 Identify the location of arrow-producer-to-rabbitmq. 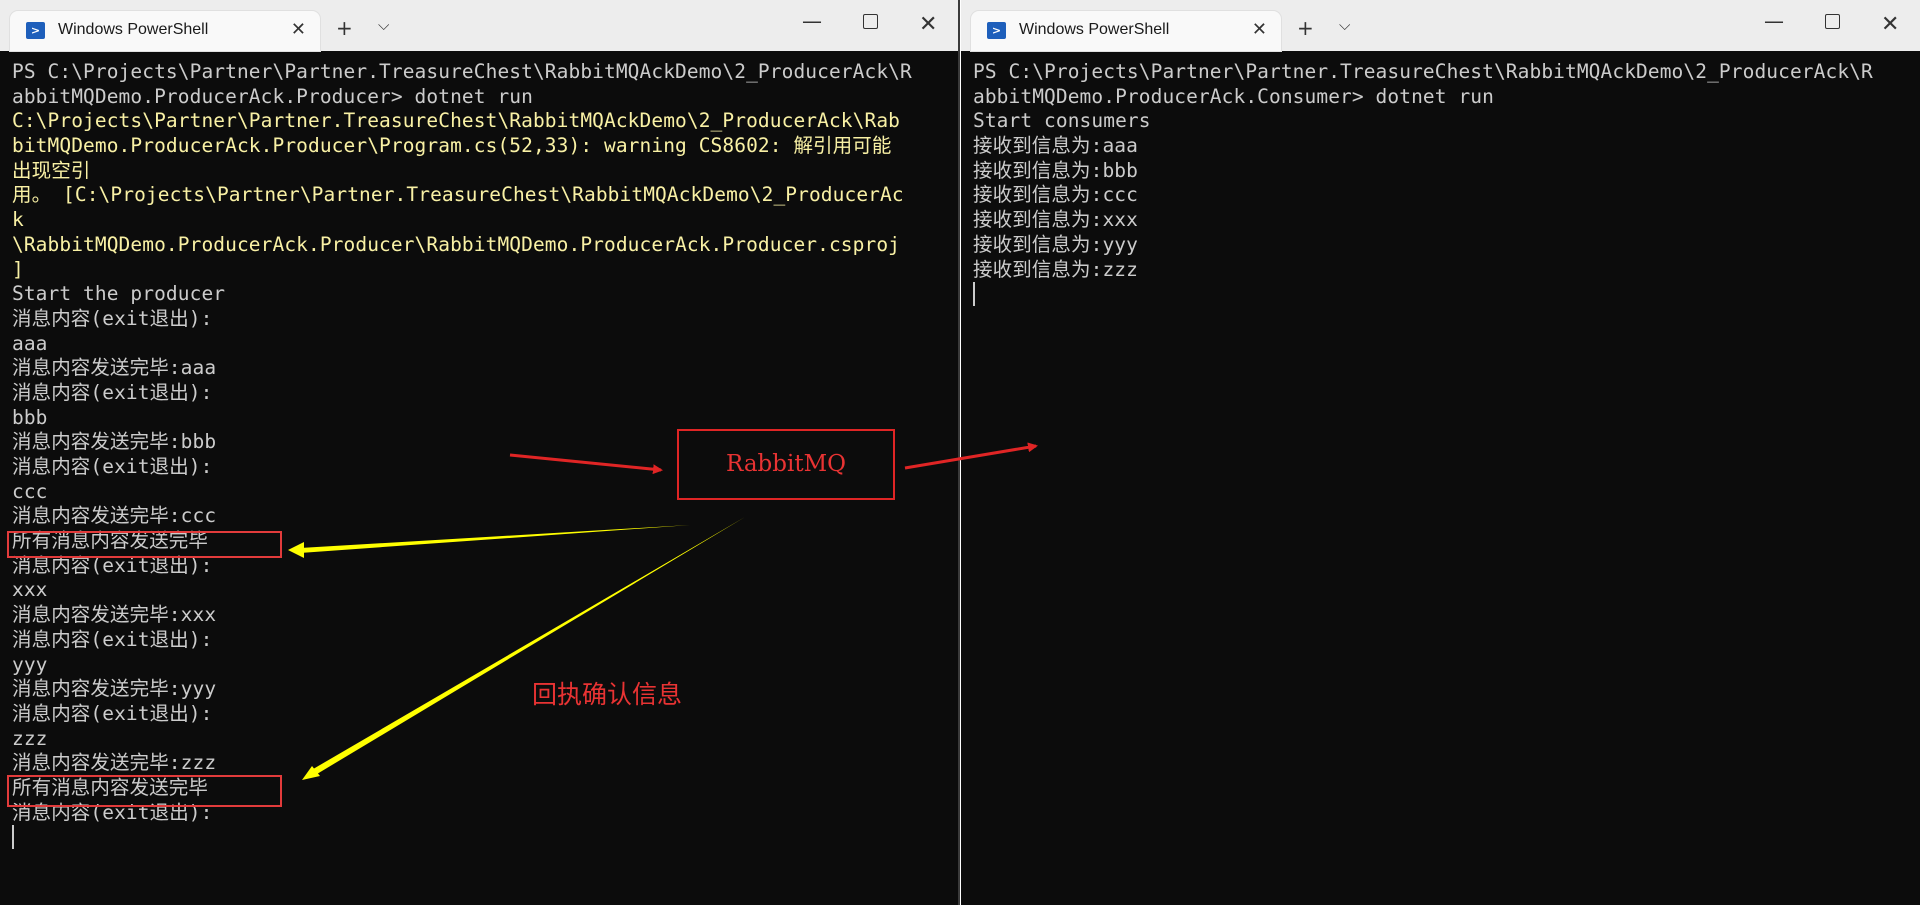
(586, 464).